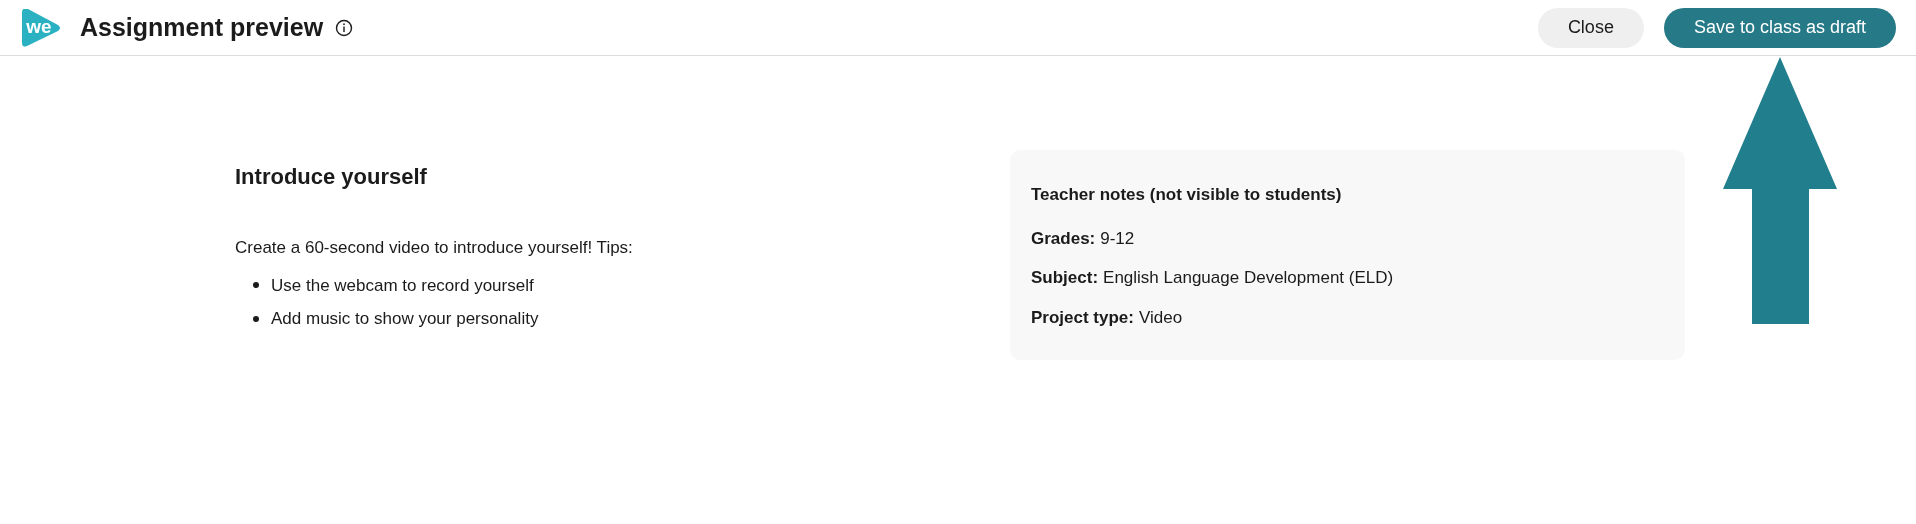 This screenshot has height=524, width=1916. Describe the element at coordinates (1117, 238) in the screenshot. I see `field-value: 9-12` at that location.